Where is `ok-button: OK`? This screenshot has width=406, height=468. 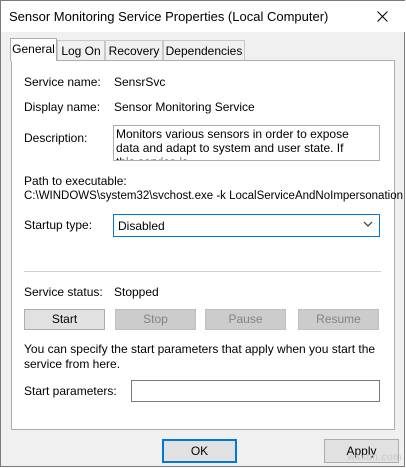
ok-button: OK is located at coordinates (199, 451).